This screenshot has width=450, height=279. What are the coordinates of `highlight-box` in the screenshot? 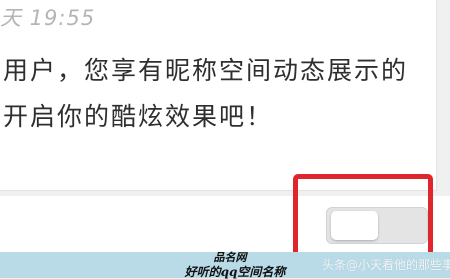 It's located at (363, 218).